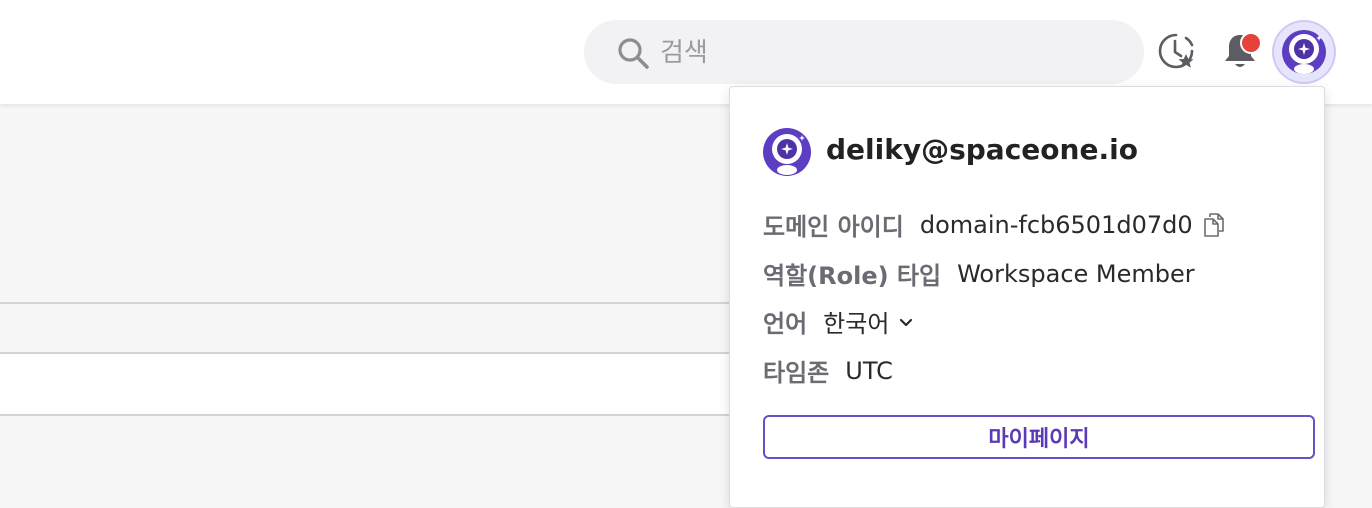  I want to click on language-value: 한국어, so click(856, 324).